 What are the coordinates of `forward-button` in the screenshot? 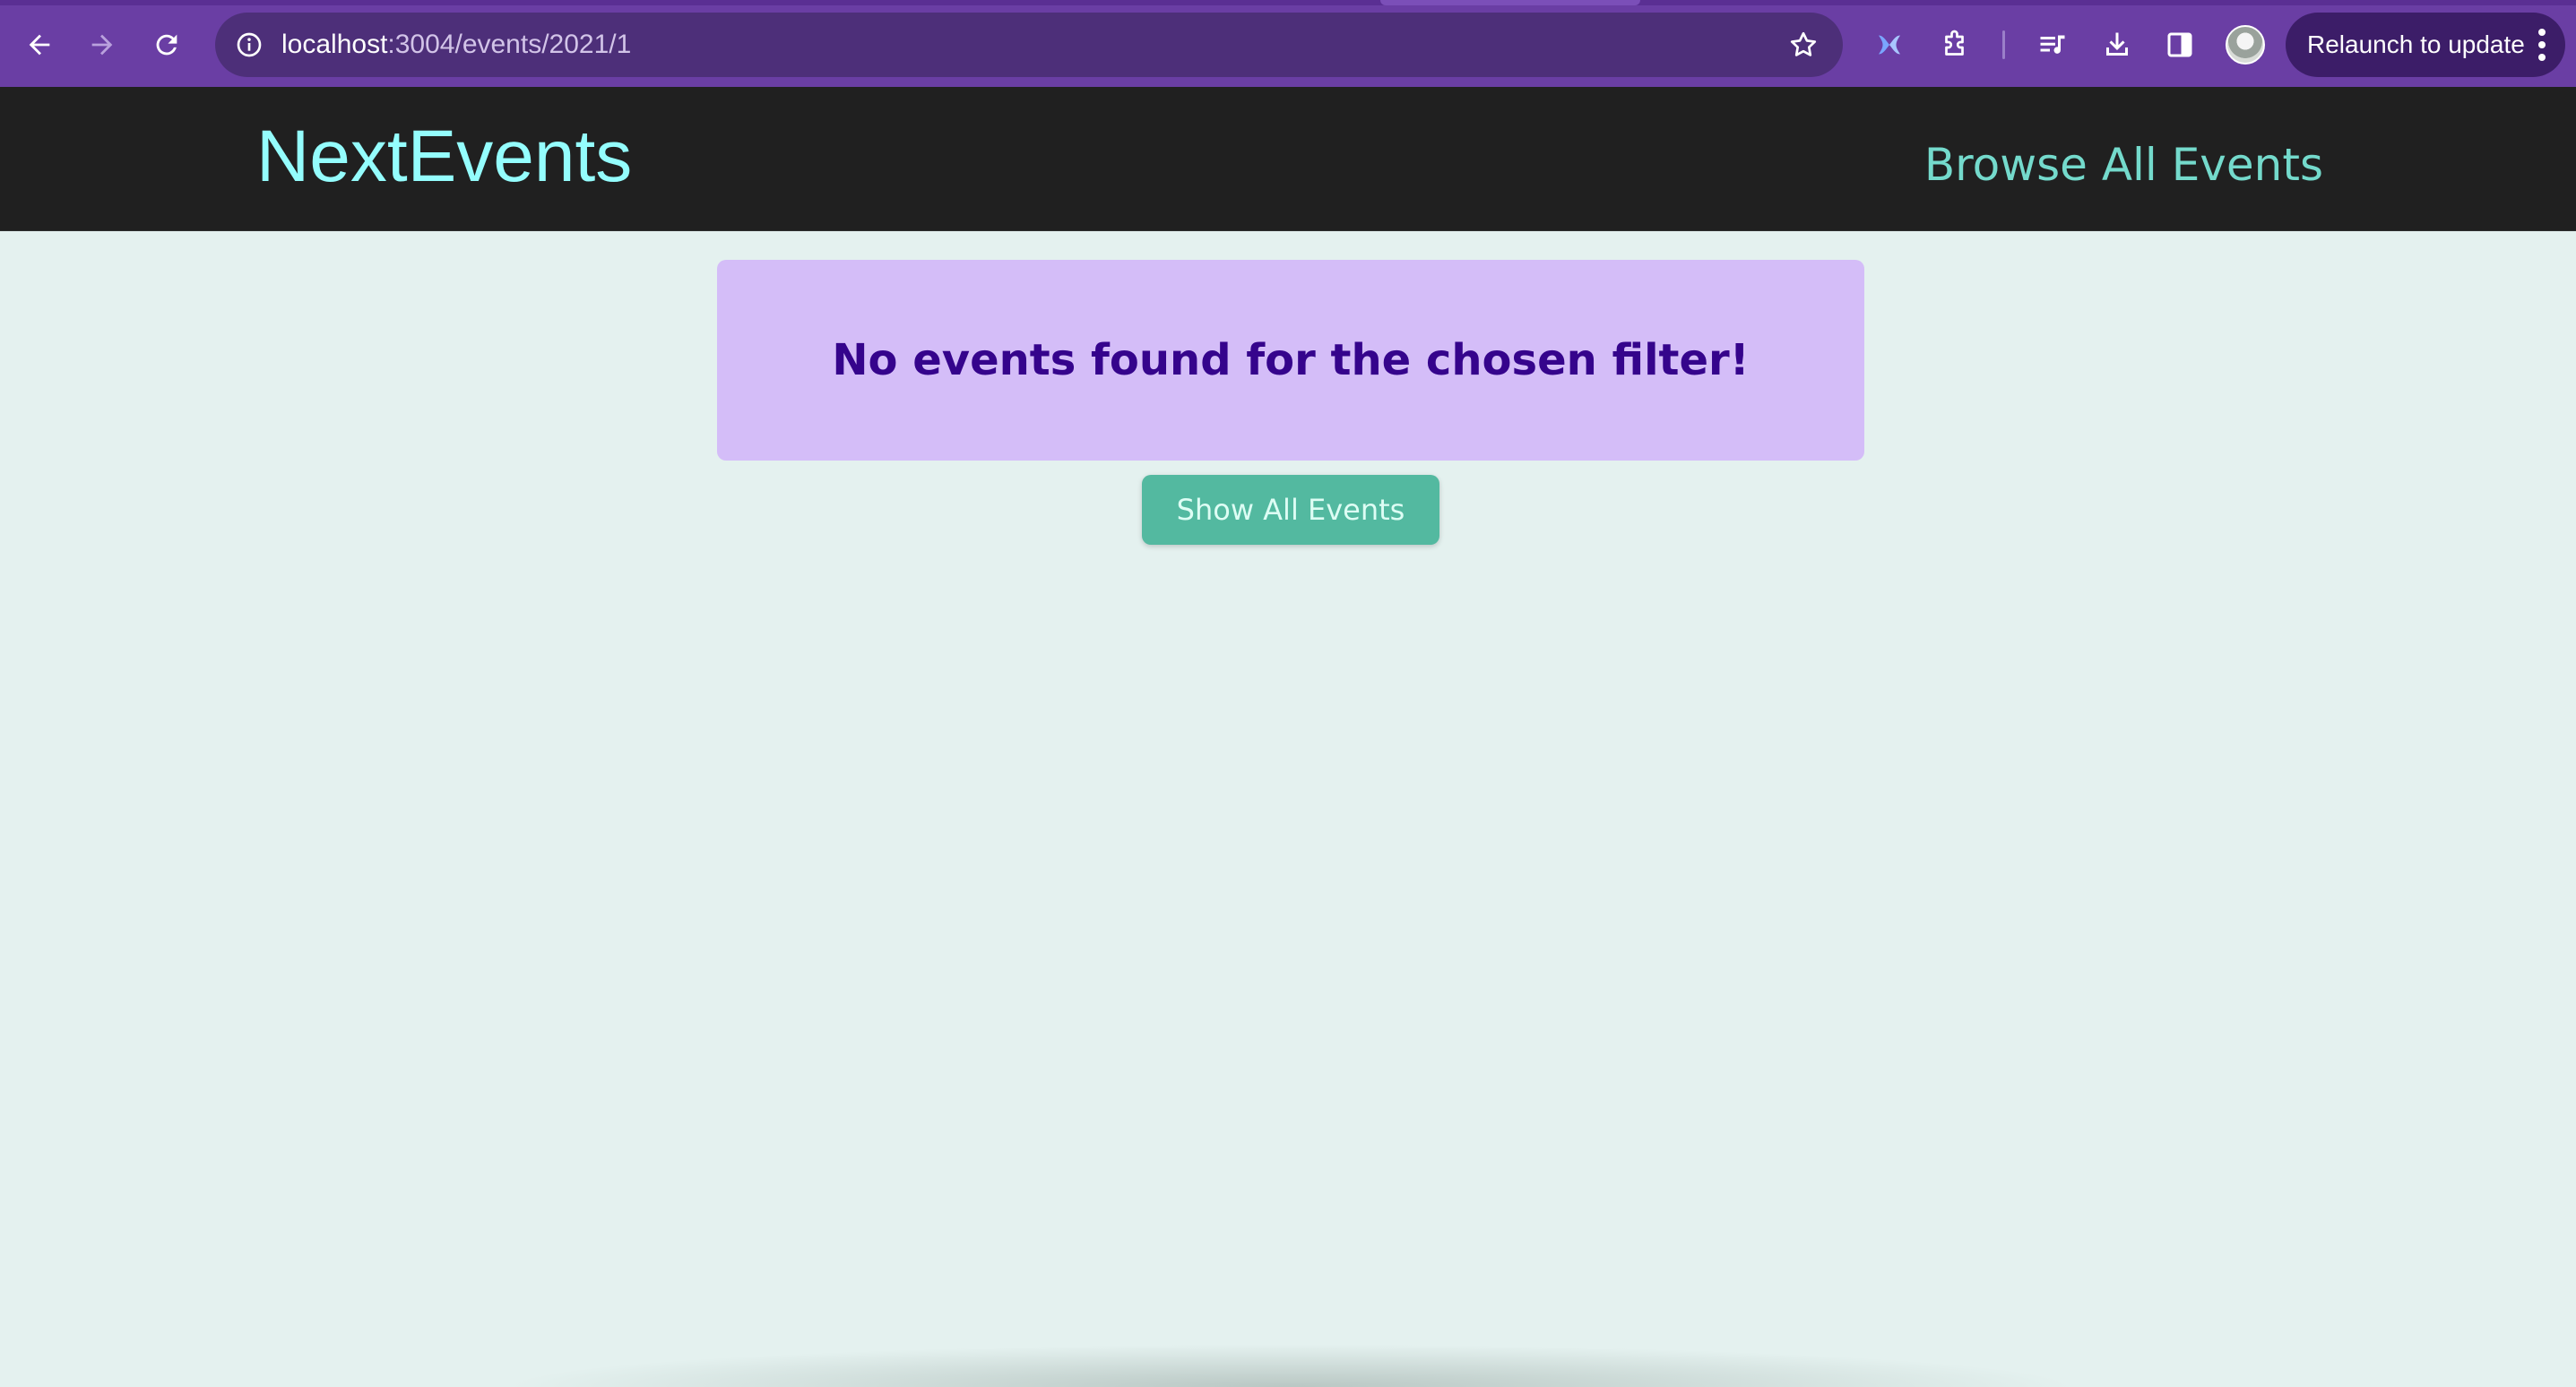 It's located at (102, 45).